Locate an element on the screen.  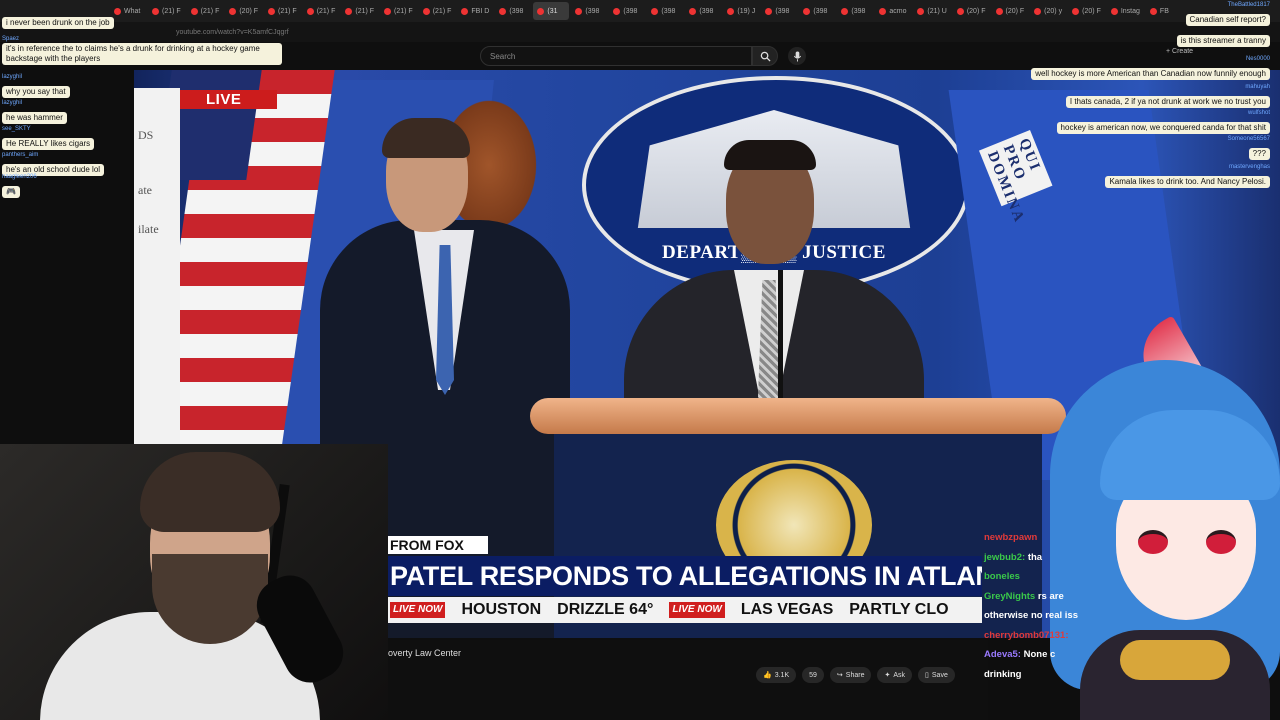
overlay-chat-line: boneles is located at coordinates (1002, 576).